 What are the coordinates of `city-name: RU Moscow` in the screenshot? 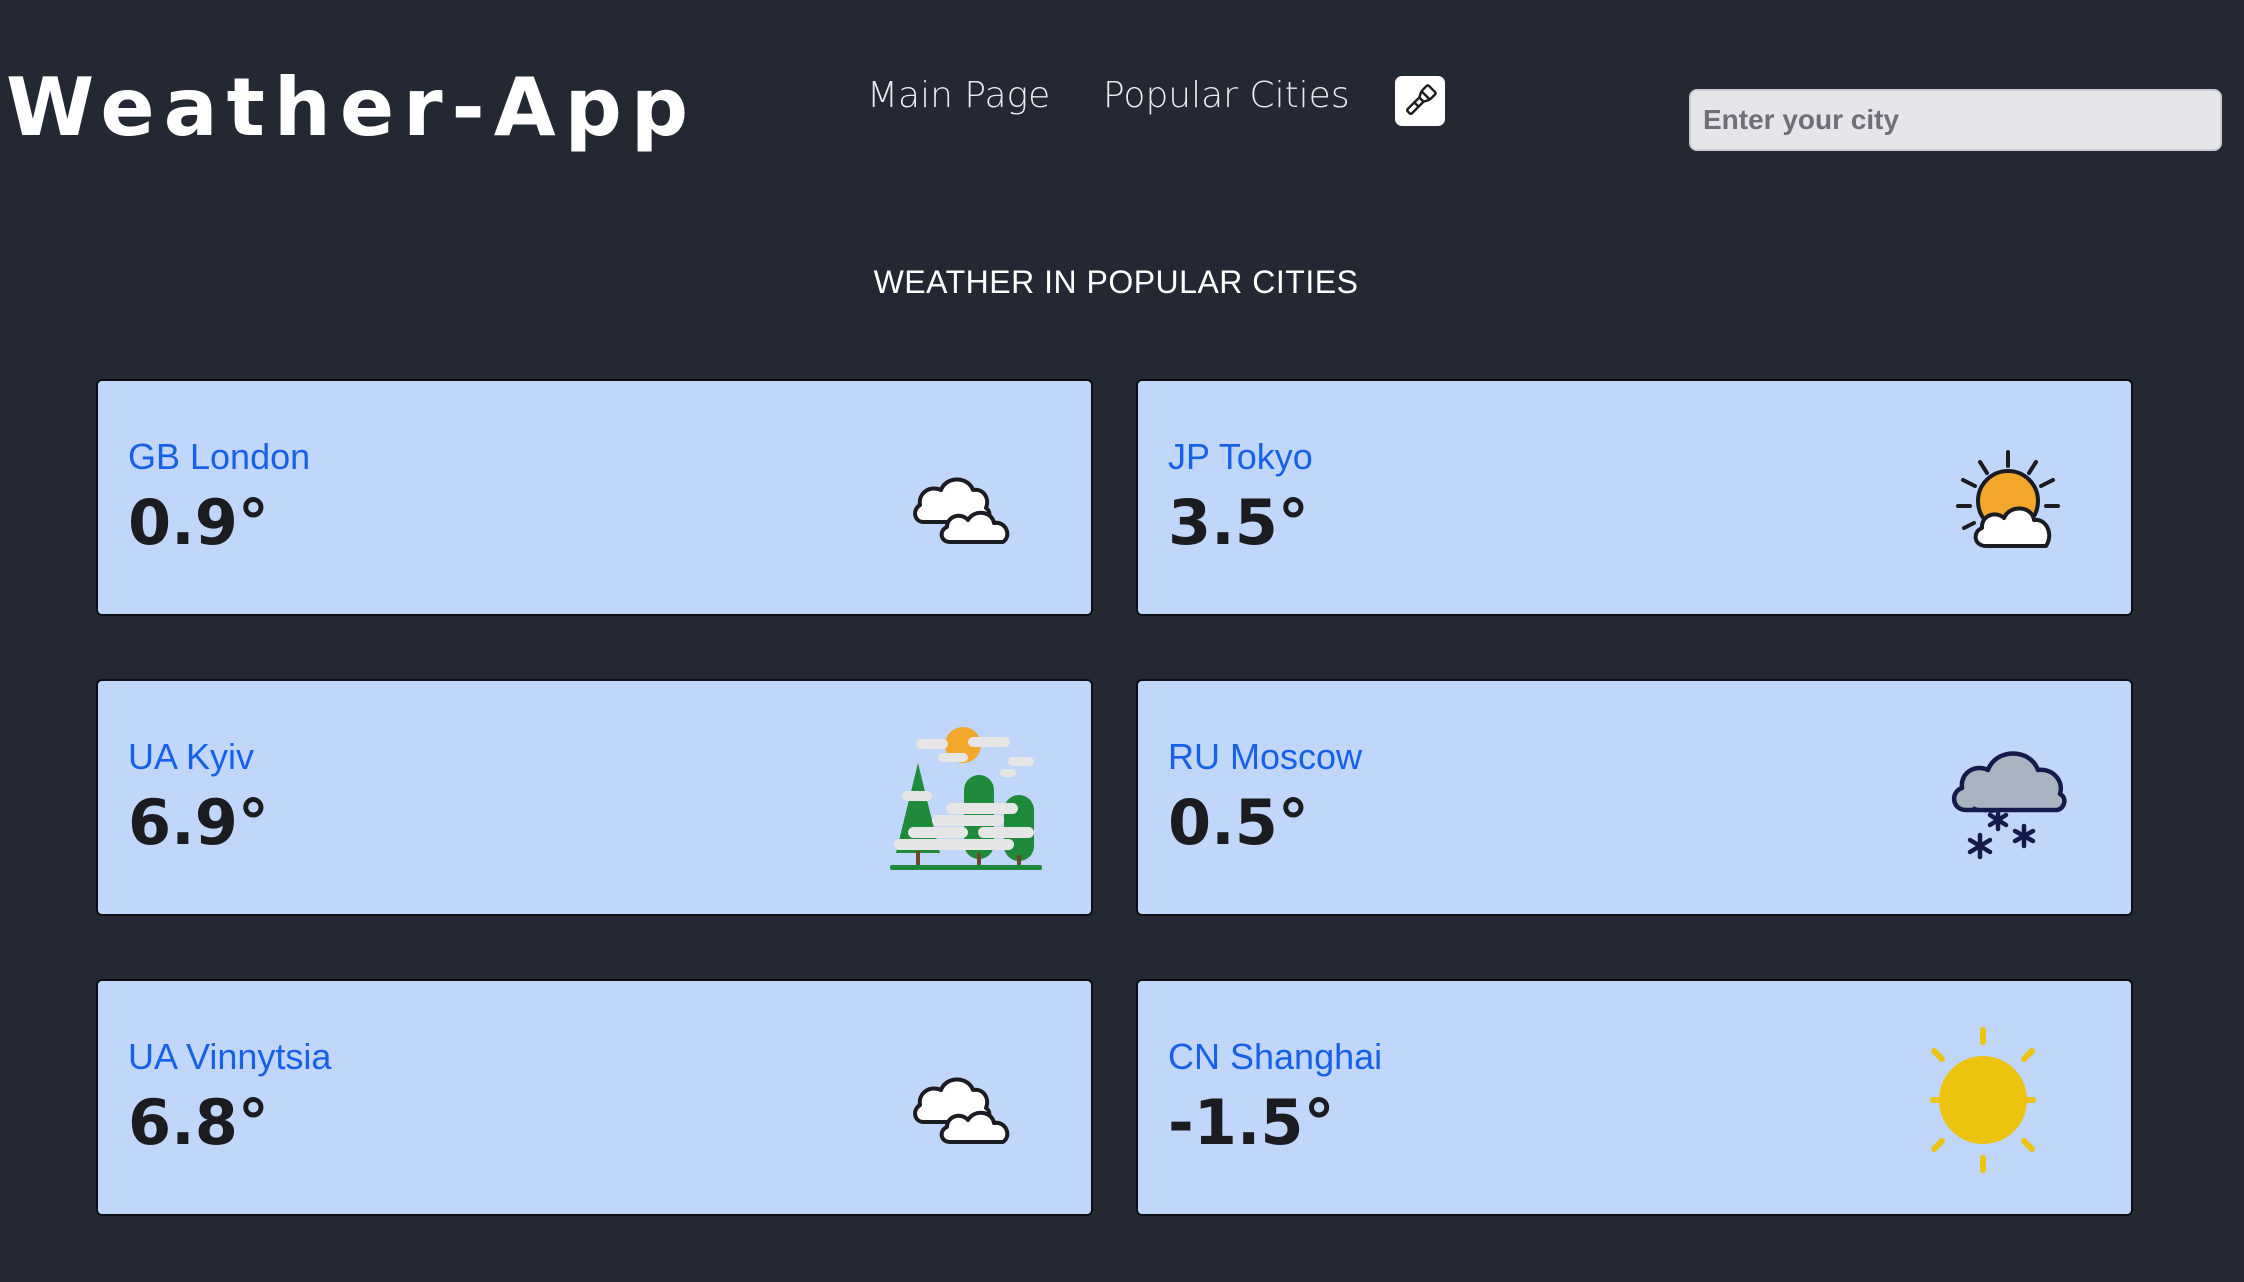 It's located at (1265, 756).